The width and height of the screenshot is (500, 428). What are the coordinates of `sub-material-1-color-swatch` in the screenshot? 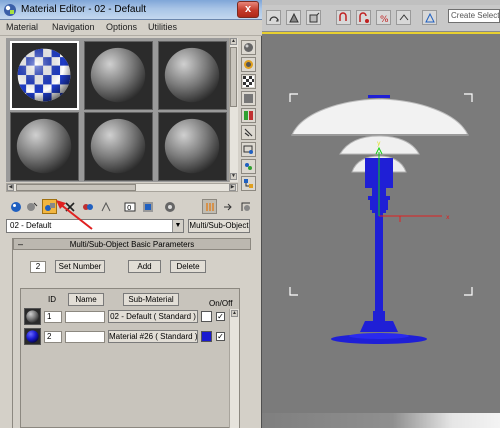 It's located at (206, 316).